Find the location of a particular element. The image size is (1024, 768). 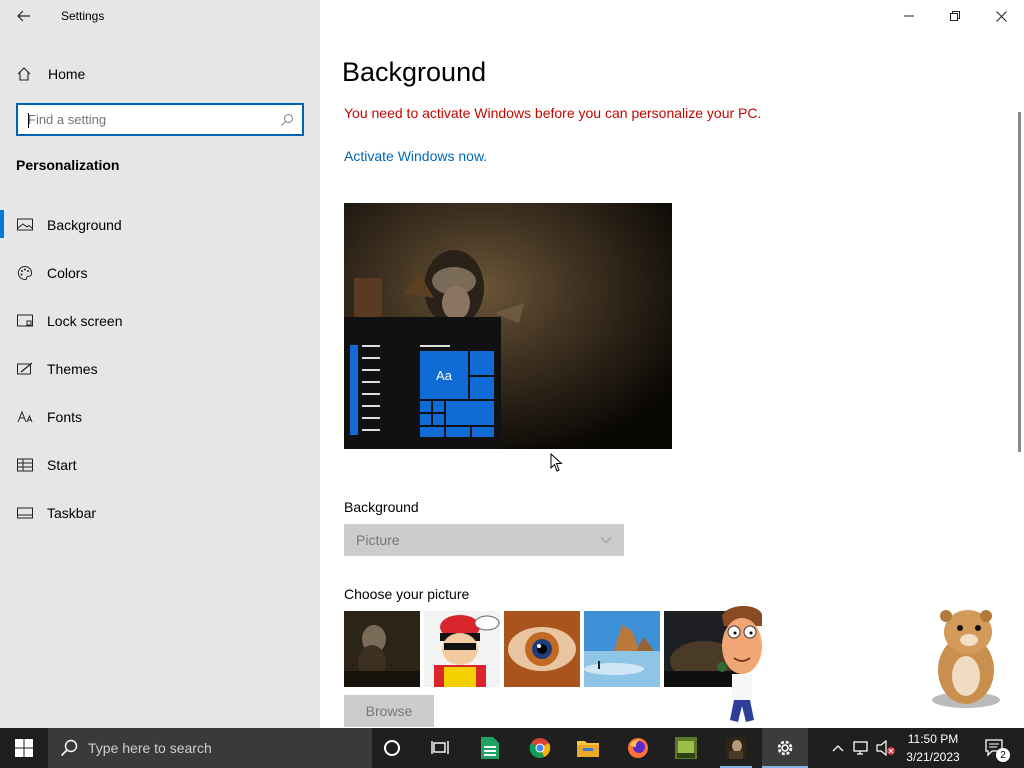

dropdown-value: Picture is located at coordinates (378, 540).